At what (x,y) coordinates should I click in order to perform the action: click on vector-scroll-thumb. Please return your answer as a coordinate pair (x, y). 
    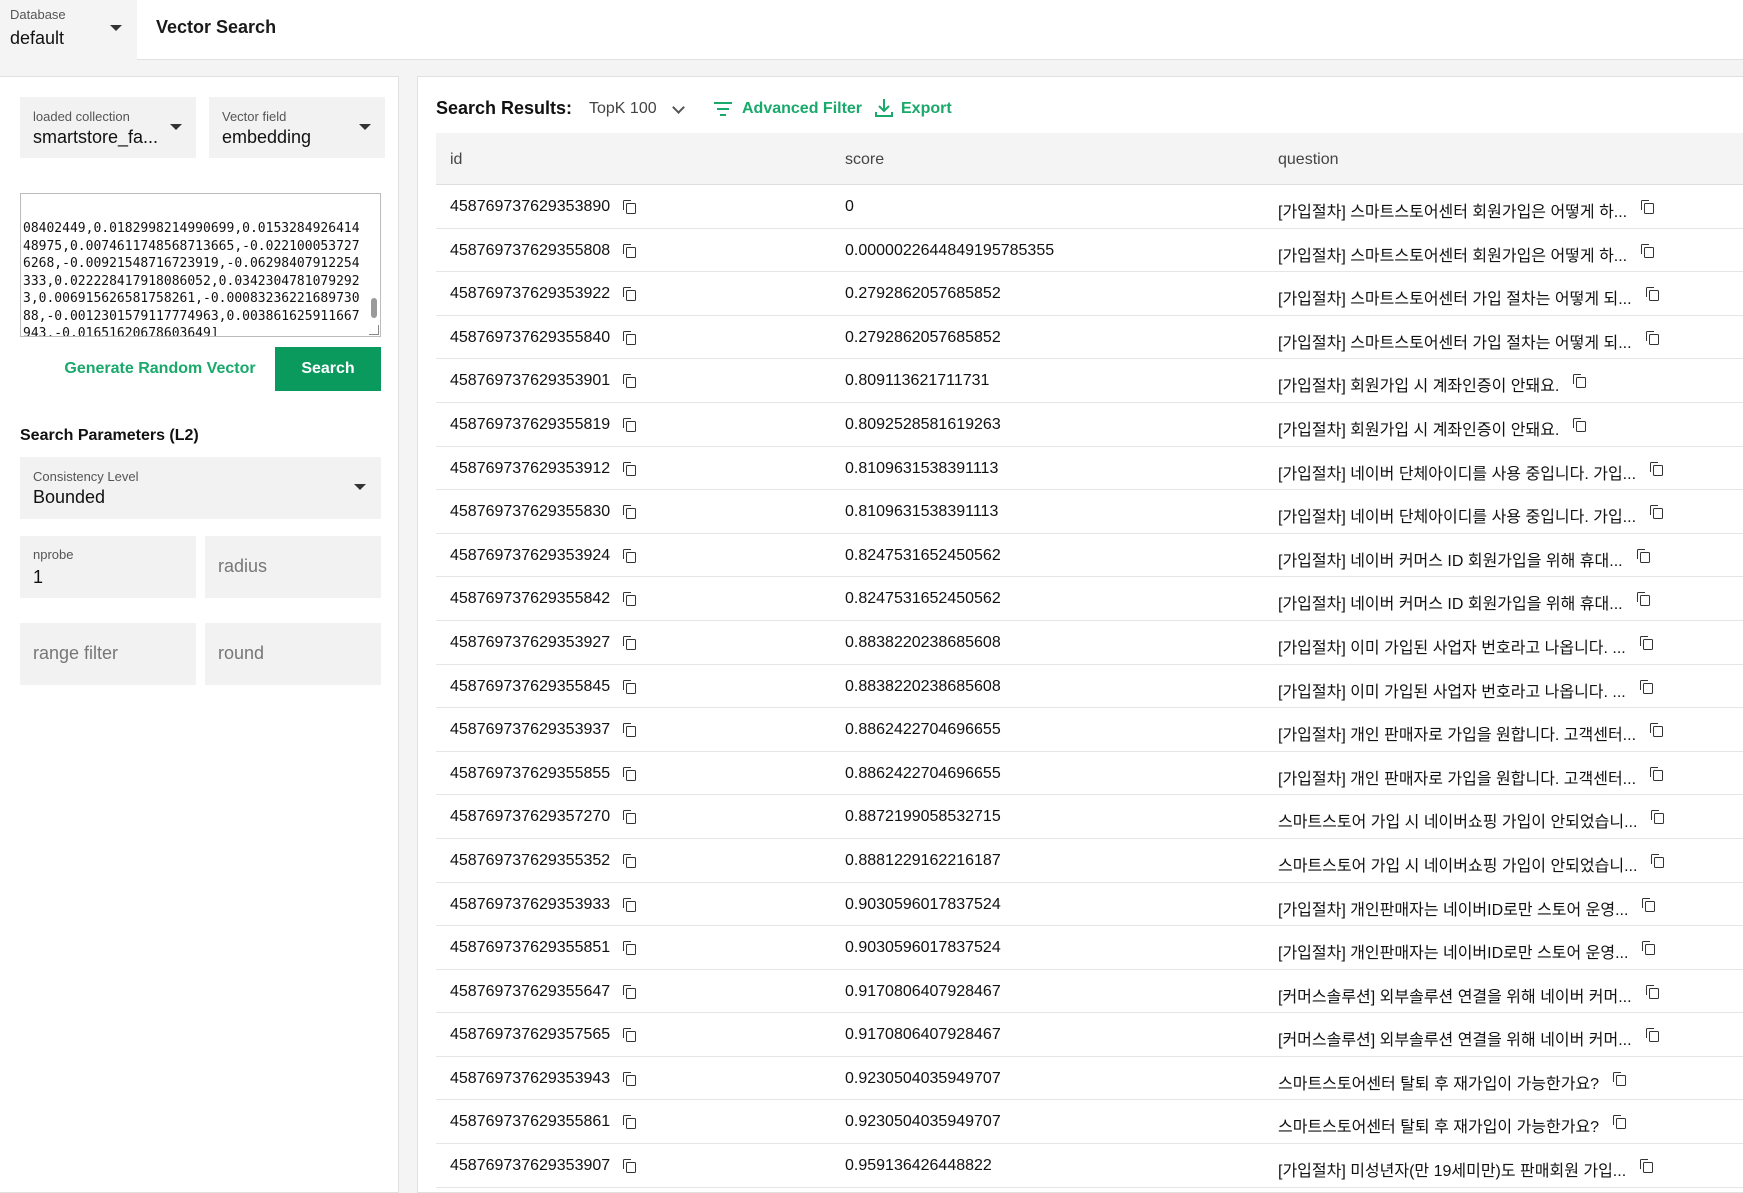
    Looking at the image, I should click on (374, 308).